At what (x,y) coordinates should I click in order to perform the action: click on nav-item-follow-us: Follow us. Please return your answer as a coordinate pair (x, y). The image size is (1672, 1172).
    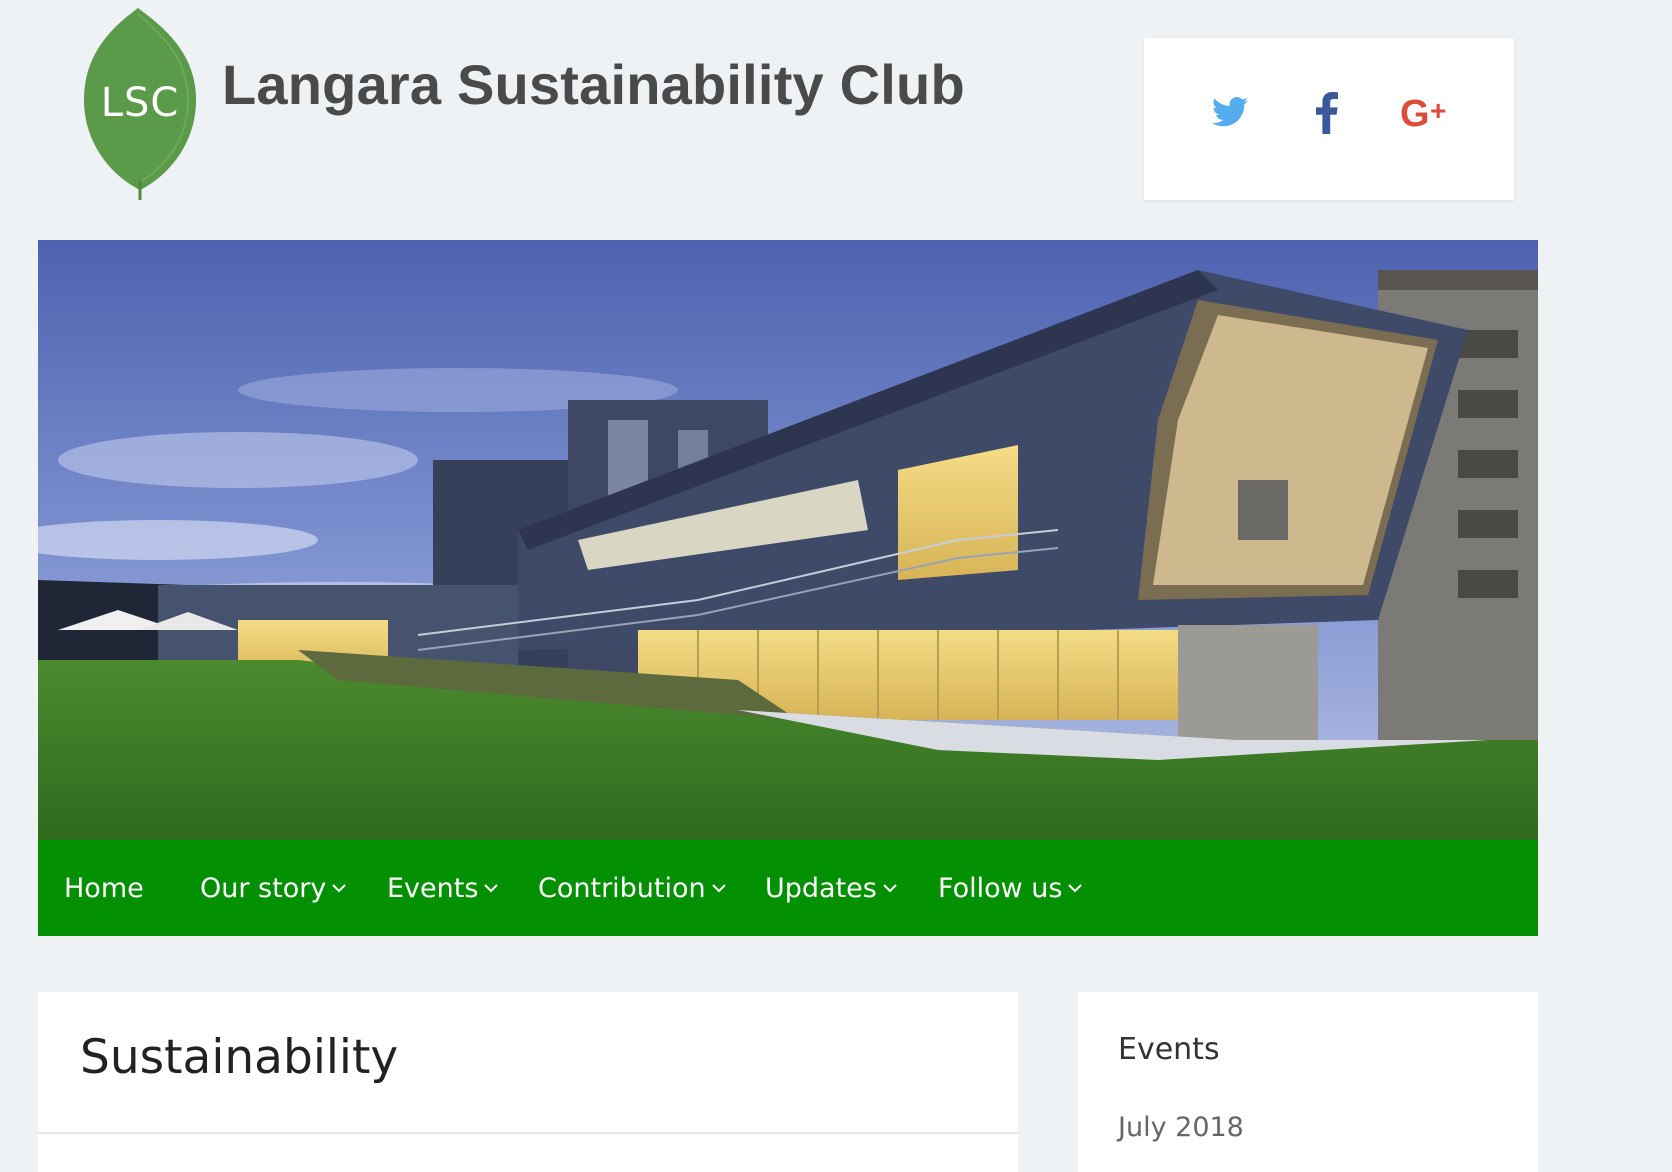
    Looking at the image, I should click on (1010, 888).